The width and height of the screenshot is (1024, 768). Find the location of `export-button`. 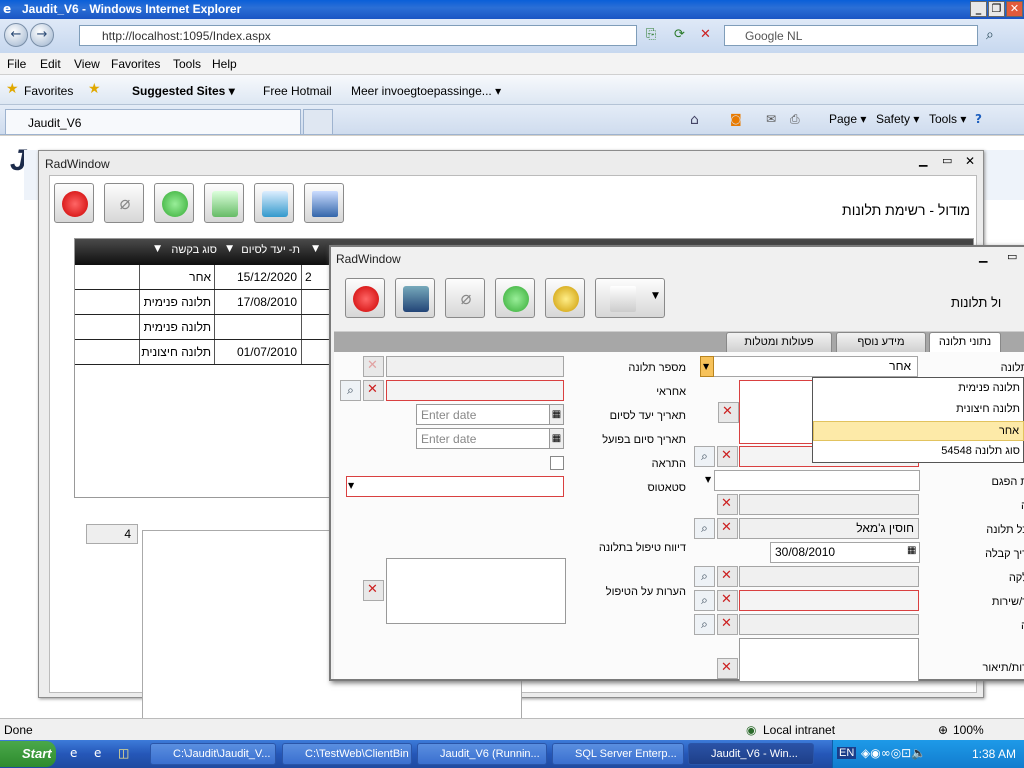

export-button is located at coordinates (224, 203).